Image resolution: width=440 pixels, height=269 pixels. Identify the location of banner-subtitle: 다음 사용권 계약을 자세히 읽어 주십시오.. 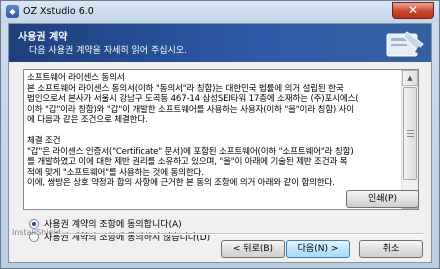
(108, 51).